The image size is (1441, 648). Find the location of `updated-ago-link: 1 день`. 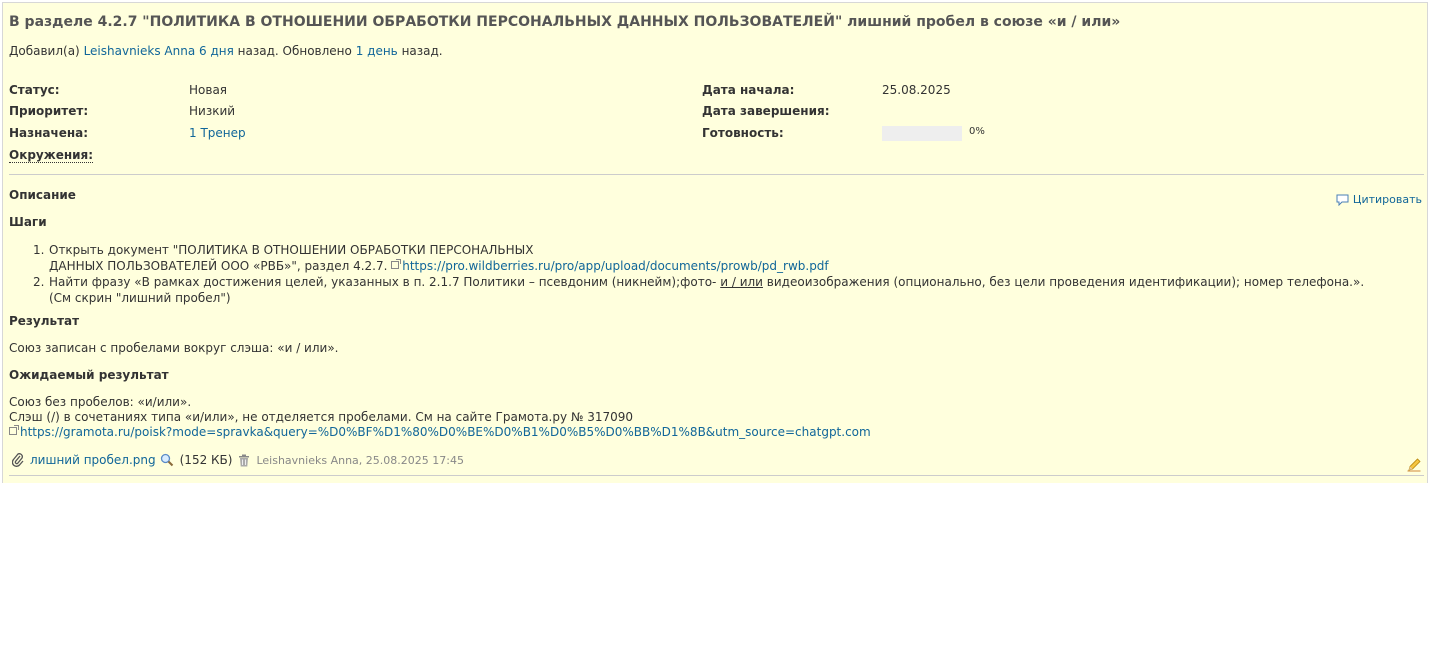

updated-ago-link: 1 день is located at coordinates (377, 51).